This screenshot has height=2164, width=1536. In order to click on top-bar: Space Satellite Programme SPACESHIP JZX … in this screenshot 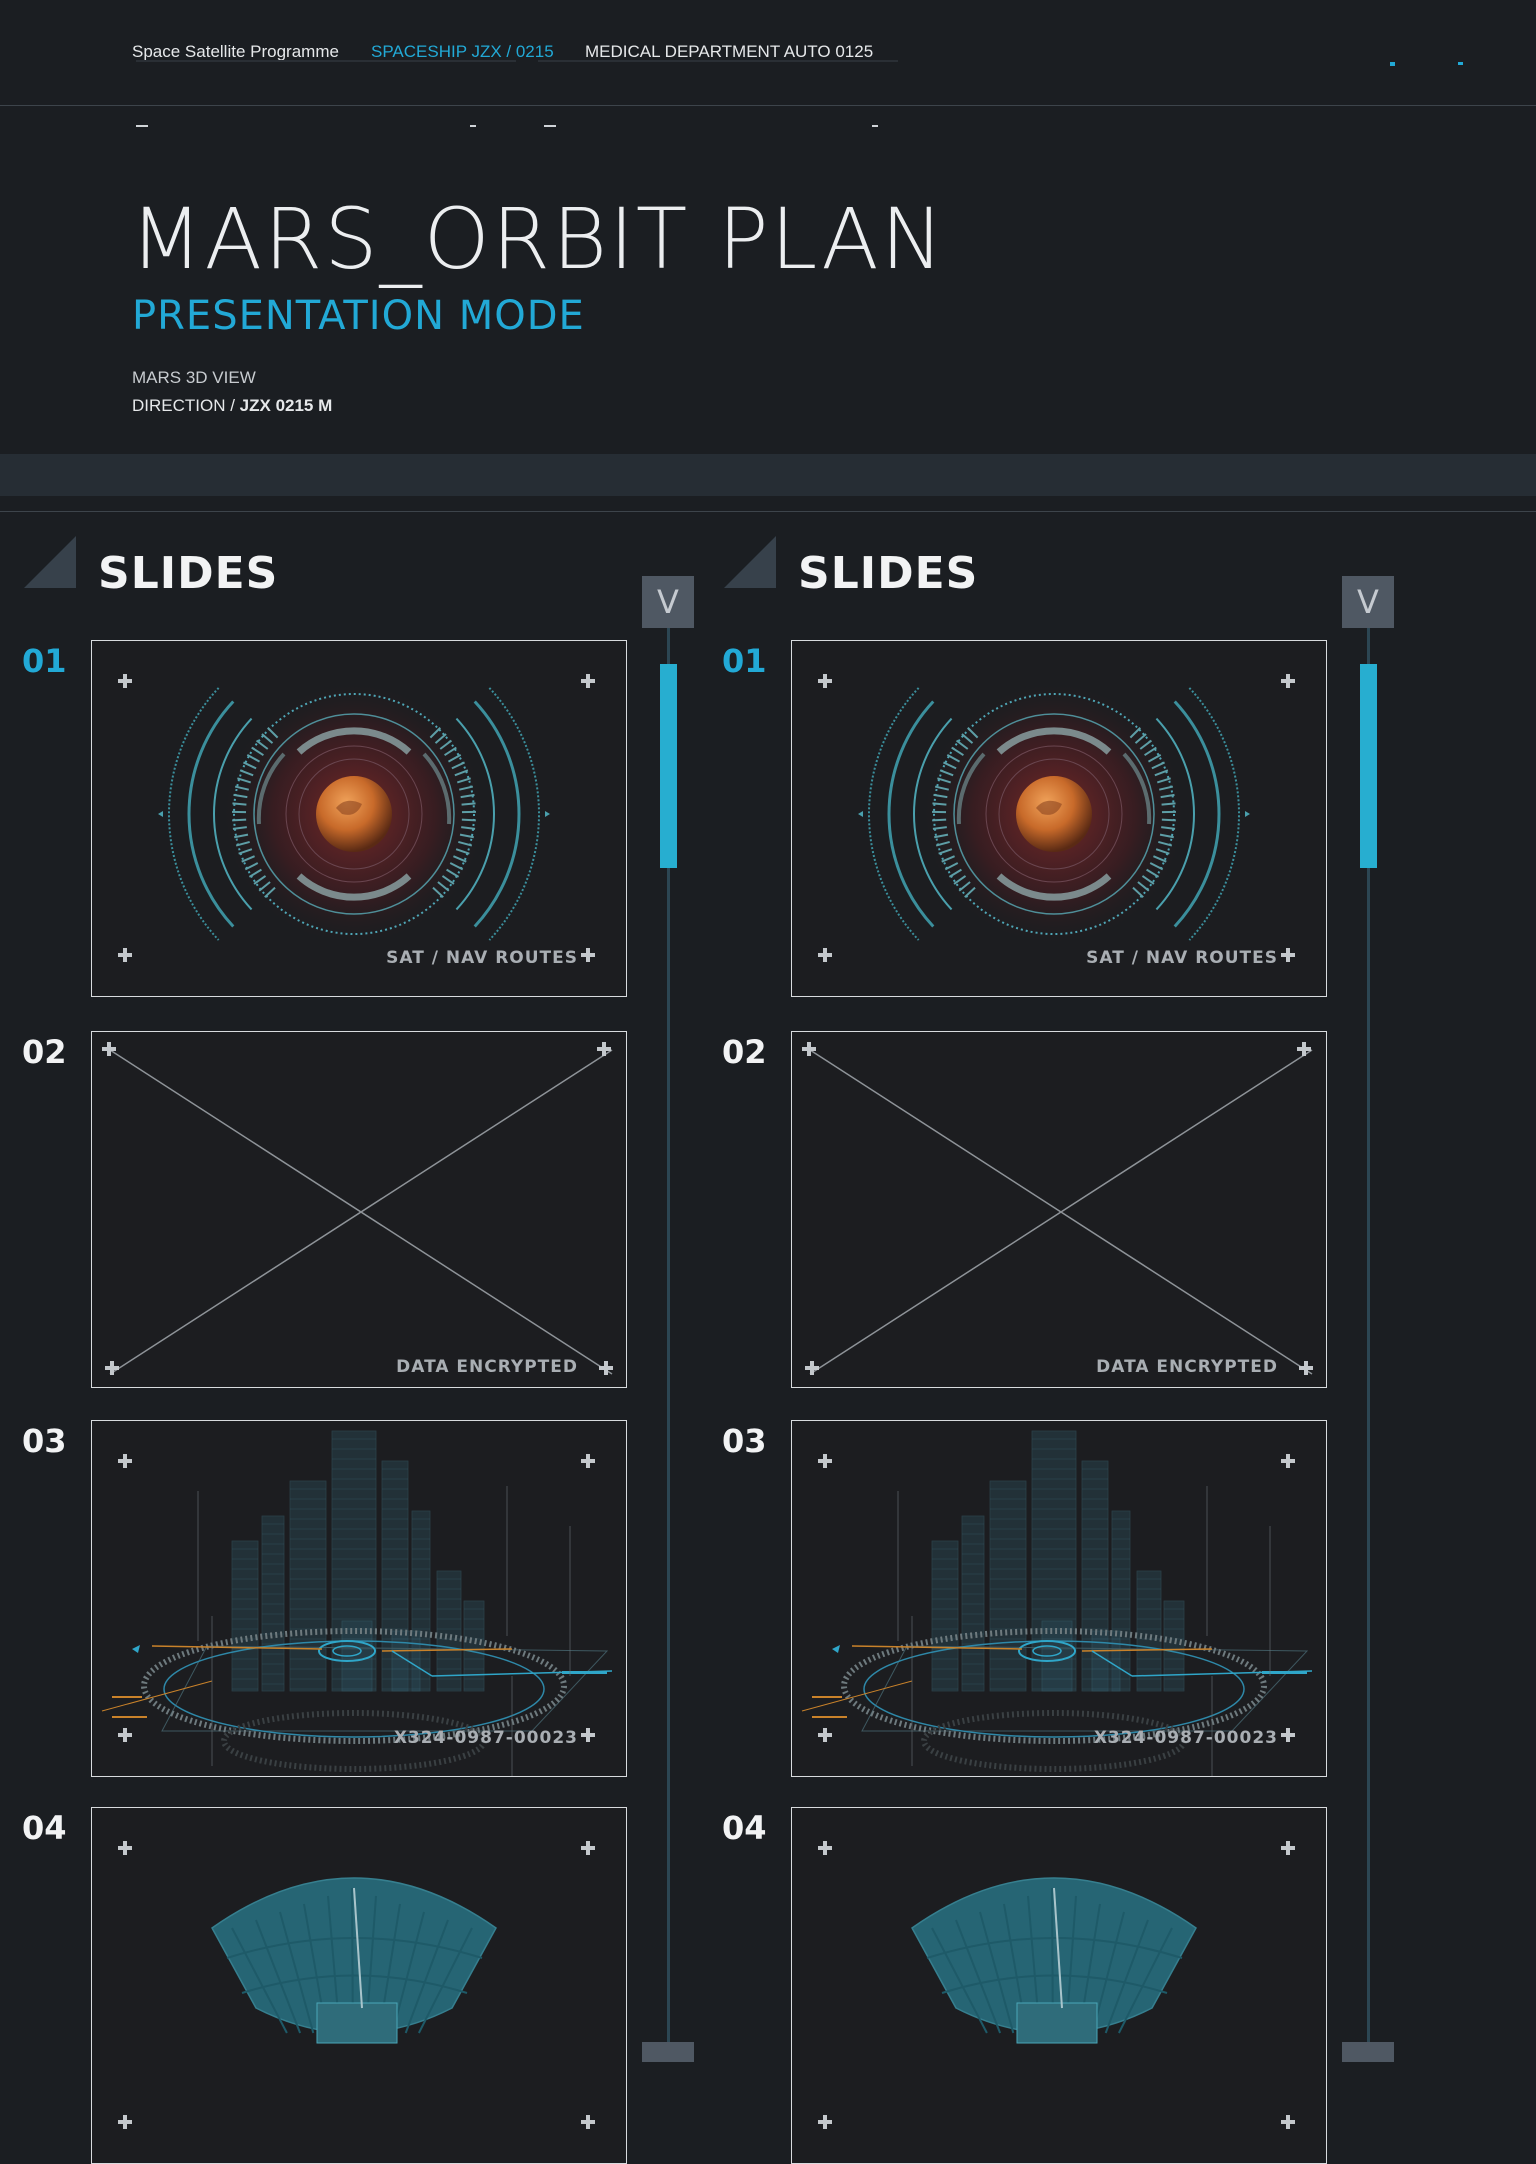, I will do `click(768, 52)`.